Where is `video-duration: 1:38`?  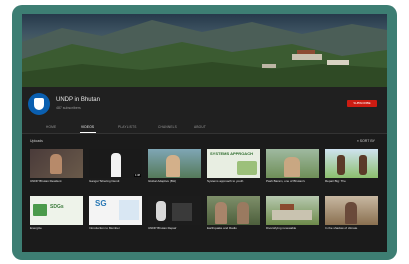
video-duration: 1:38 is located at coordinates (137, 175).